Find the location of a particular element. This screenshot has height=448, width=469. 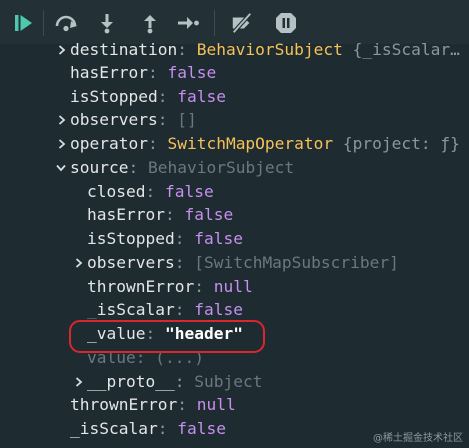

collapse-arrow-icon is located at coordinates (61, 167).